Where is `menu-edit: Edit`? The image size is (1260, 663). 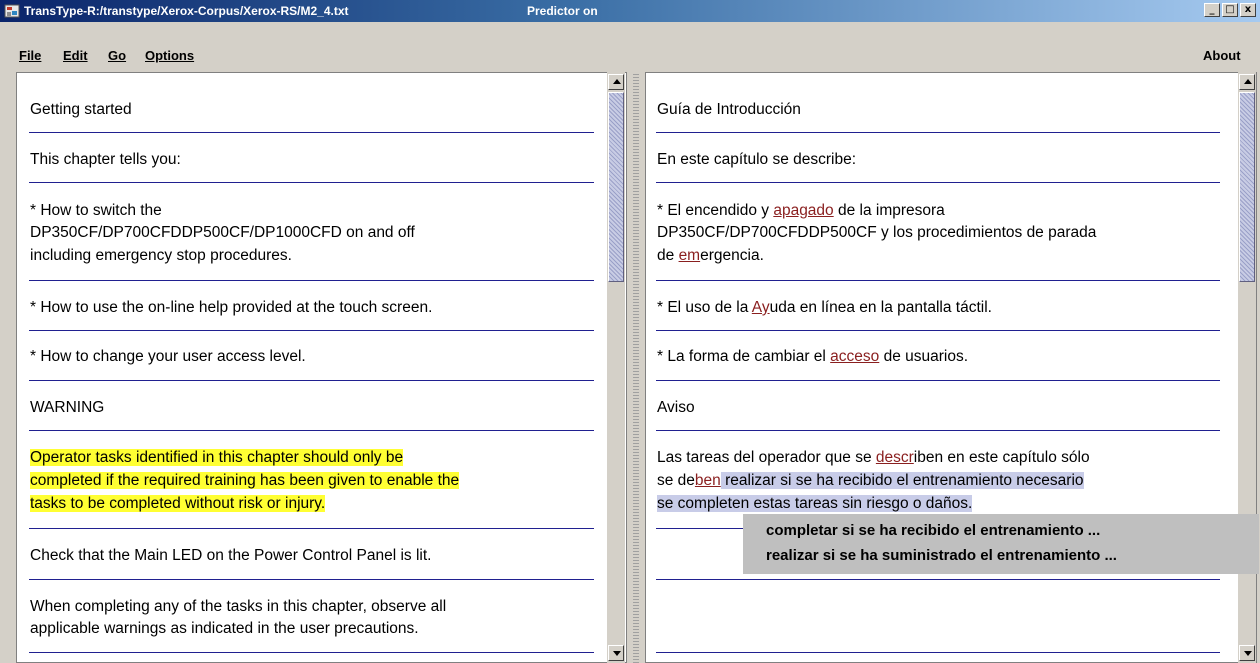 menu-edit: Edit is located at coordinates (75, 55).